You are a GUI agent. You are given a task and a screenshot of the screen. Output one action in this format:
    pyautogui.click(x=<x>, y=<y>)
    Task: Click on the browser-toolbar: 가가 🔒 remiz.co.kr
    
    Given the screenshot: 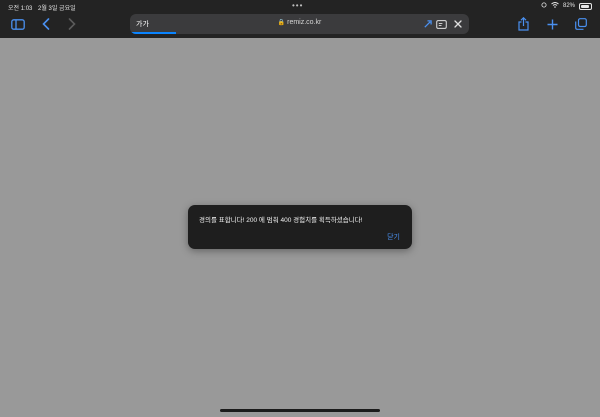 What is the action you would take?
    pyautogui.click(x=300, y=25)
    